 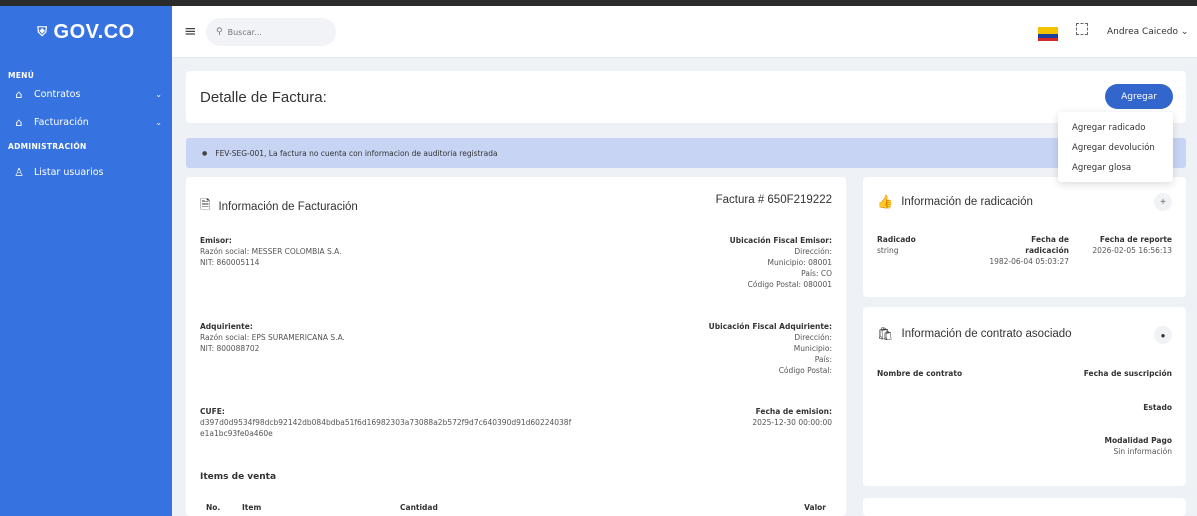 What do you see at coordinates (1047, 250) in the screenshot?
I see `fecha-radicacion-label-2: radicación` at bounding box center [1047, 250].